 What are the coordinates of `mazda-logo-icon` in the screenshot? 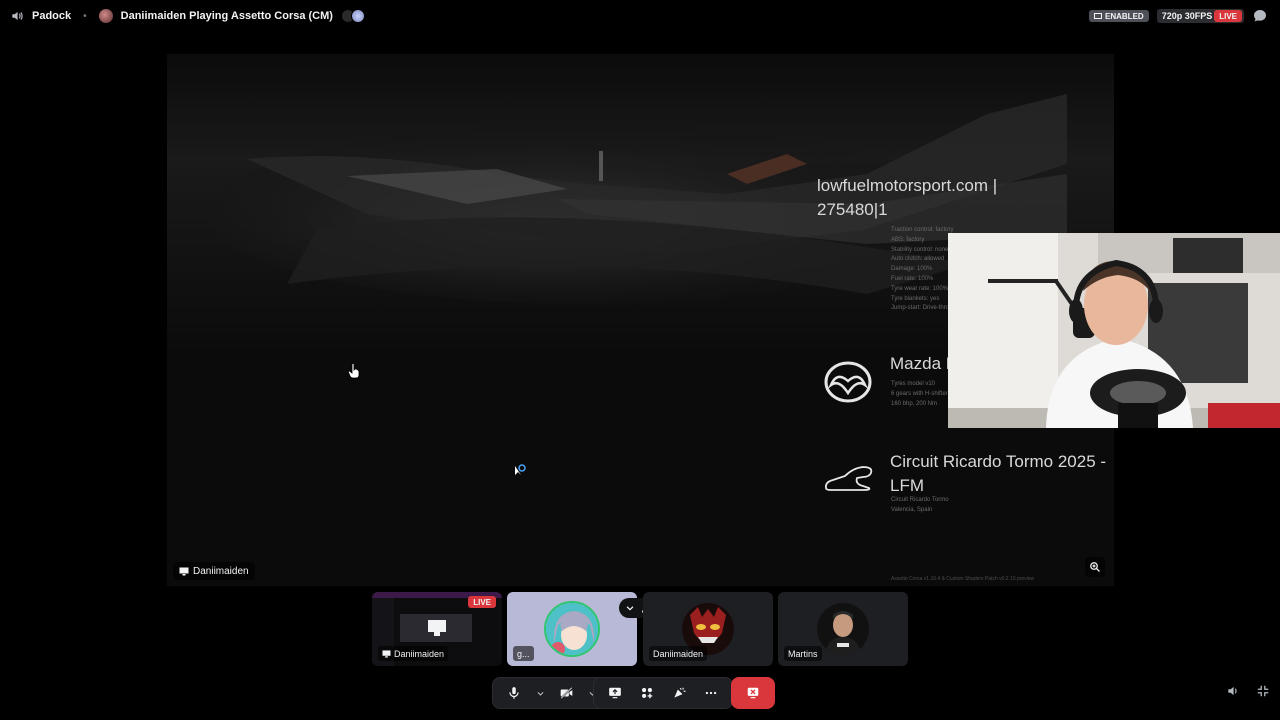 It's located at (848, 382).